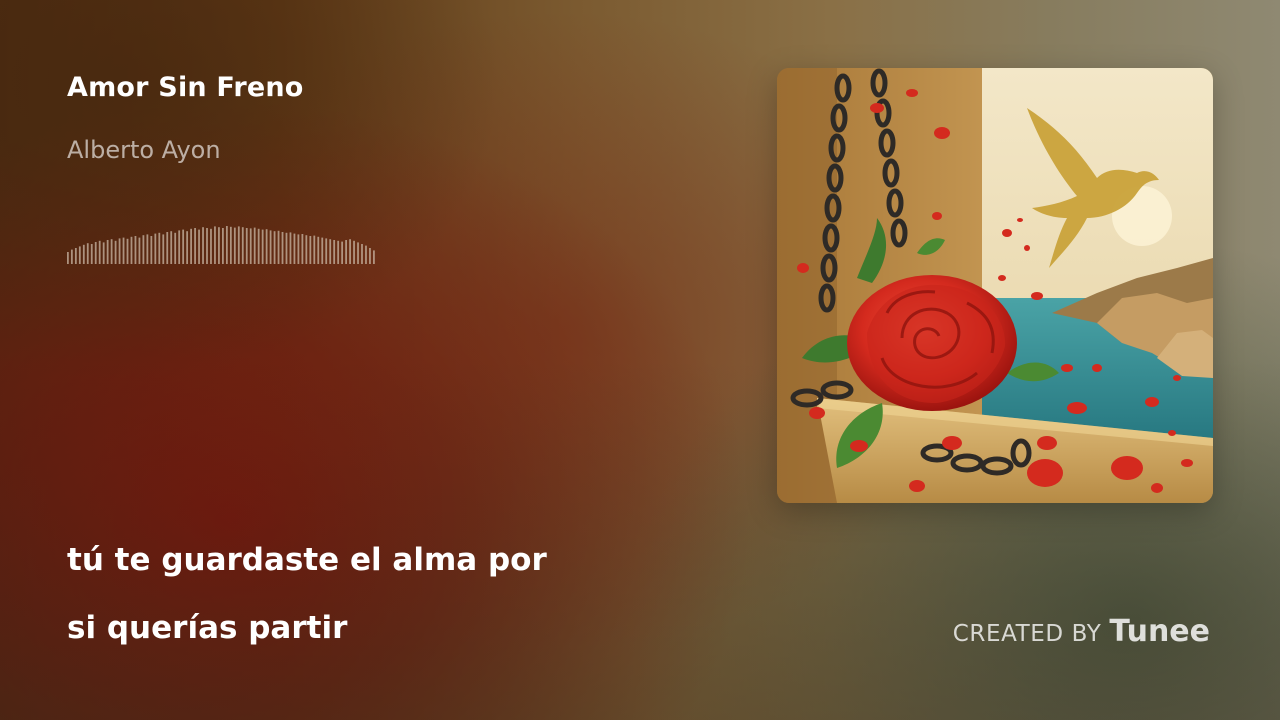  Describe the element at coordinates (307, 560) in the screenshot. I see `lyric-line-current: tú te guardaste el alma por` at that location.